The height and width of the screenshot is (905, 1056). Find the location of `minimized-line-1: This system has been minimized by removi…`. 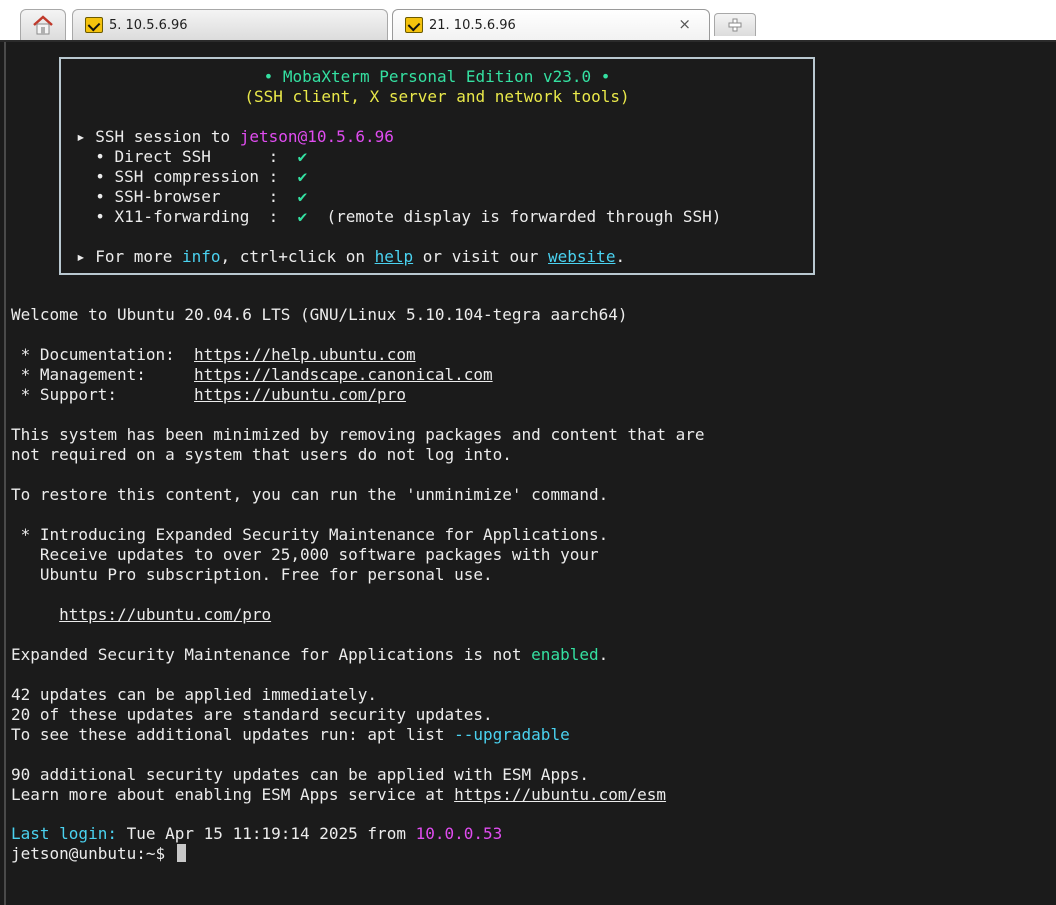

minimized-line-1: This system has been minimized by removi… is located at coordinates (358, 434).